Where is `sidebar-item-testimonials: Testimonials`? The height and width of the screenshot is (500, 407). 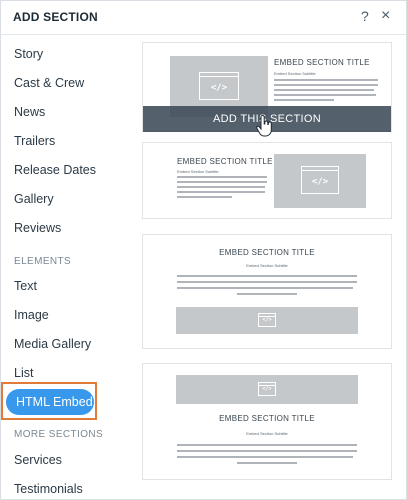
sidebar-item-testimonials: Testimonials is located at coordinates (48, 489).